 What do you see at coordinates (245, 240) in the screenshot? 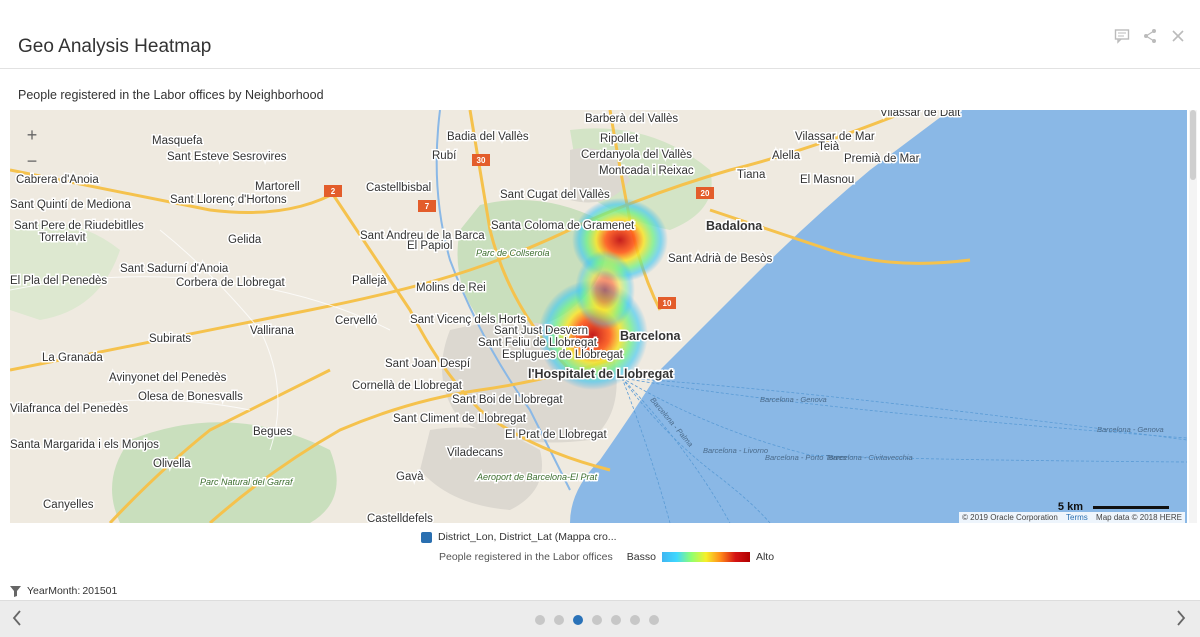
I see `svg-text: Gelida` at bounding box center [245, 240].